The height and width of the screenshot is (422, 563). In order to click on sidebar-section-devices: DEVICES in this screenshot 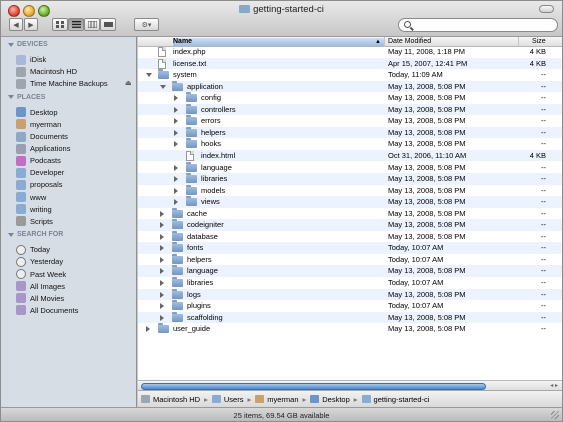, I will do `click(28, 44)`.